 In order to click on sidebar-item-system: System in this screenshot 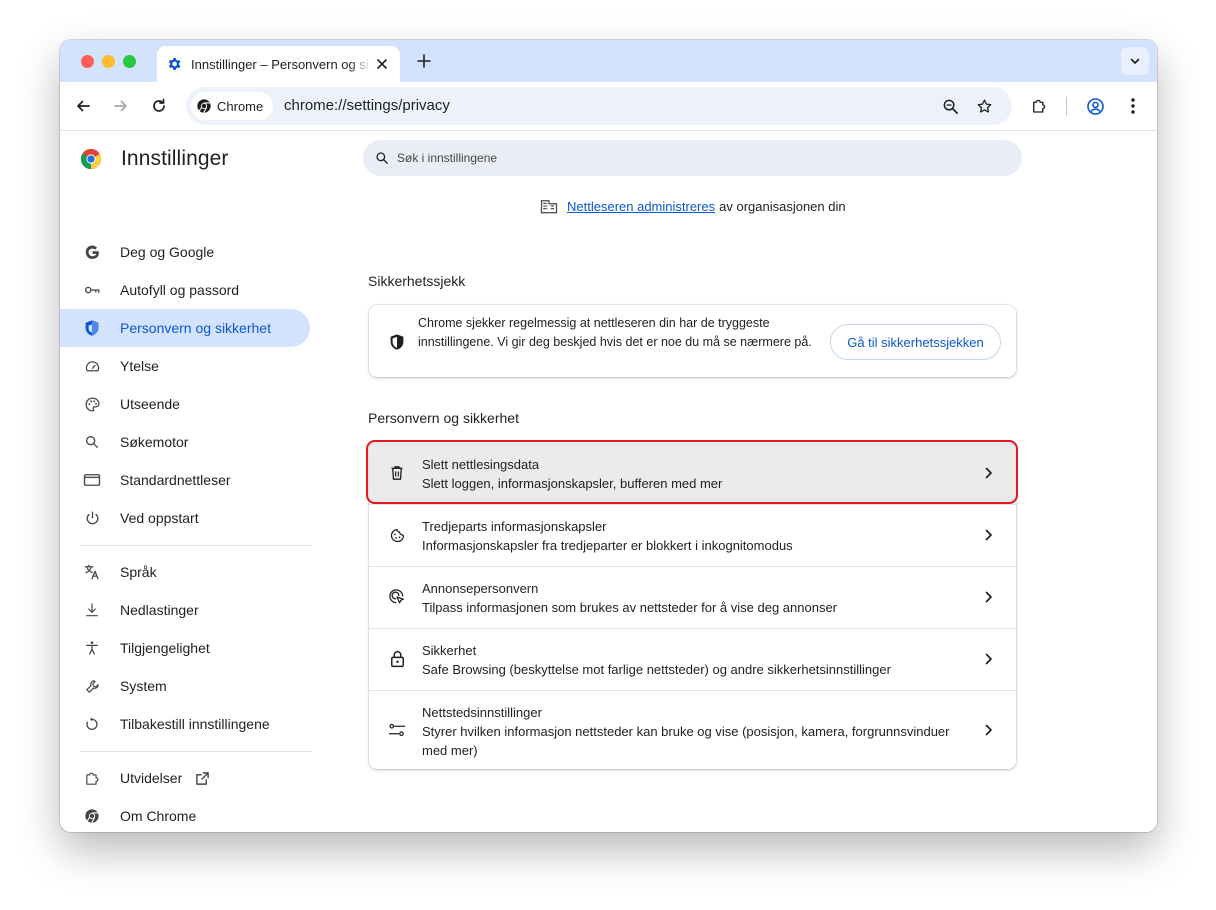, I will do `click(185, 686)`.